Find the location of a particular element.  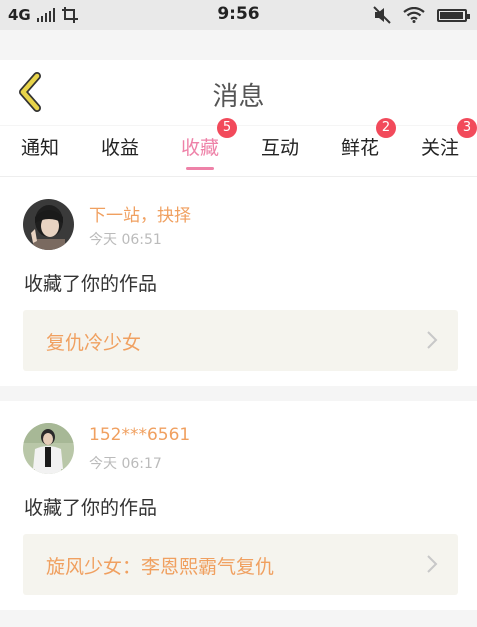

tab-badge: 2 is located at coordinates (386, 128).